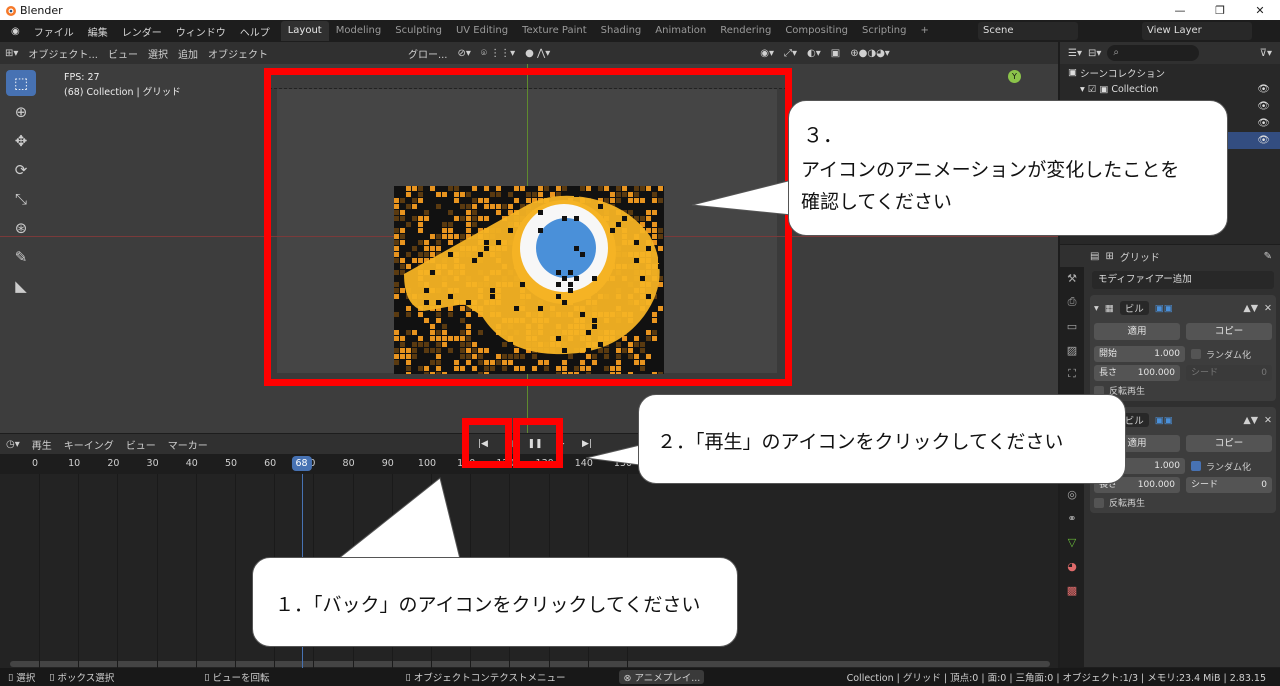 The image size is (1280, 686). Describe the element at coordinates (990, 170) in the screenshot. I see `callout-3-line1: アイコンのアニメーションが変化したことを` at that location.